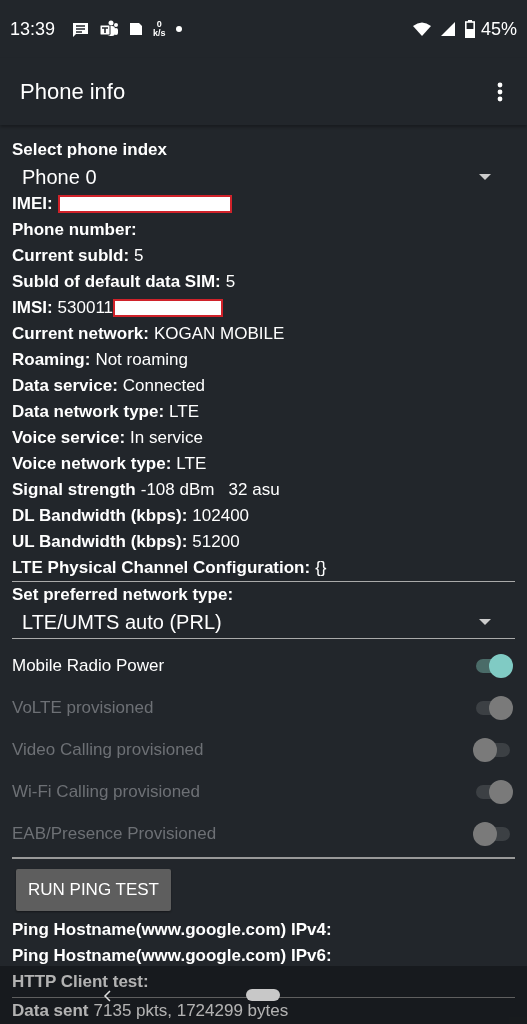  What do you see at coordinates (166, 438) in the screenshot?
I see `info-value: In service` at bounding box center [166, 438].